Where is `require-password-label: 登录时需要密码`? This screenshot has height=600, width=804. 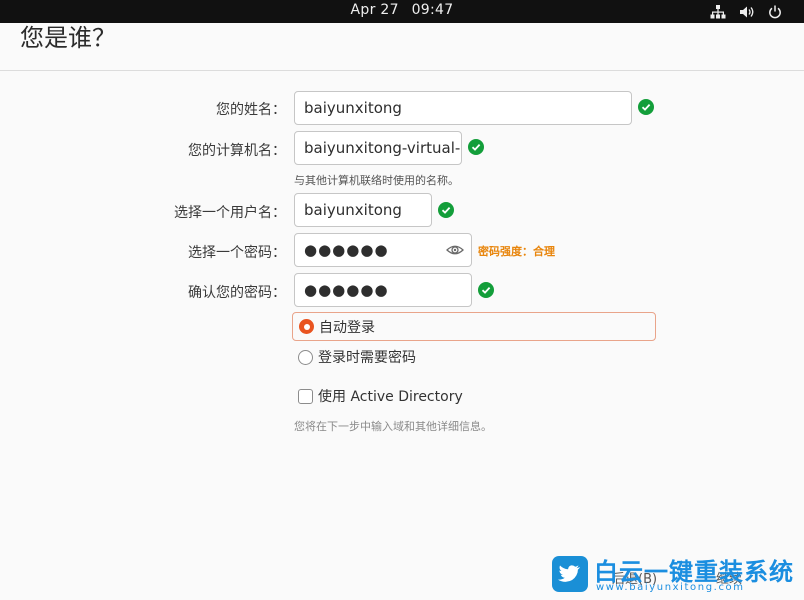
require-password-label: 登录时需要密码 is located at coordinates (367, 358).